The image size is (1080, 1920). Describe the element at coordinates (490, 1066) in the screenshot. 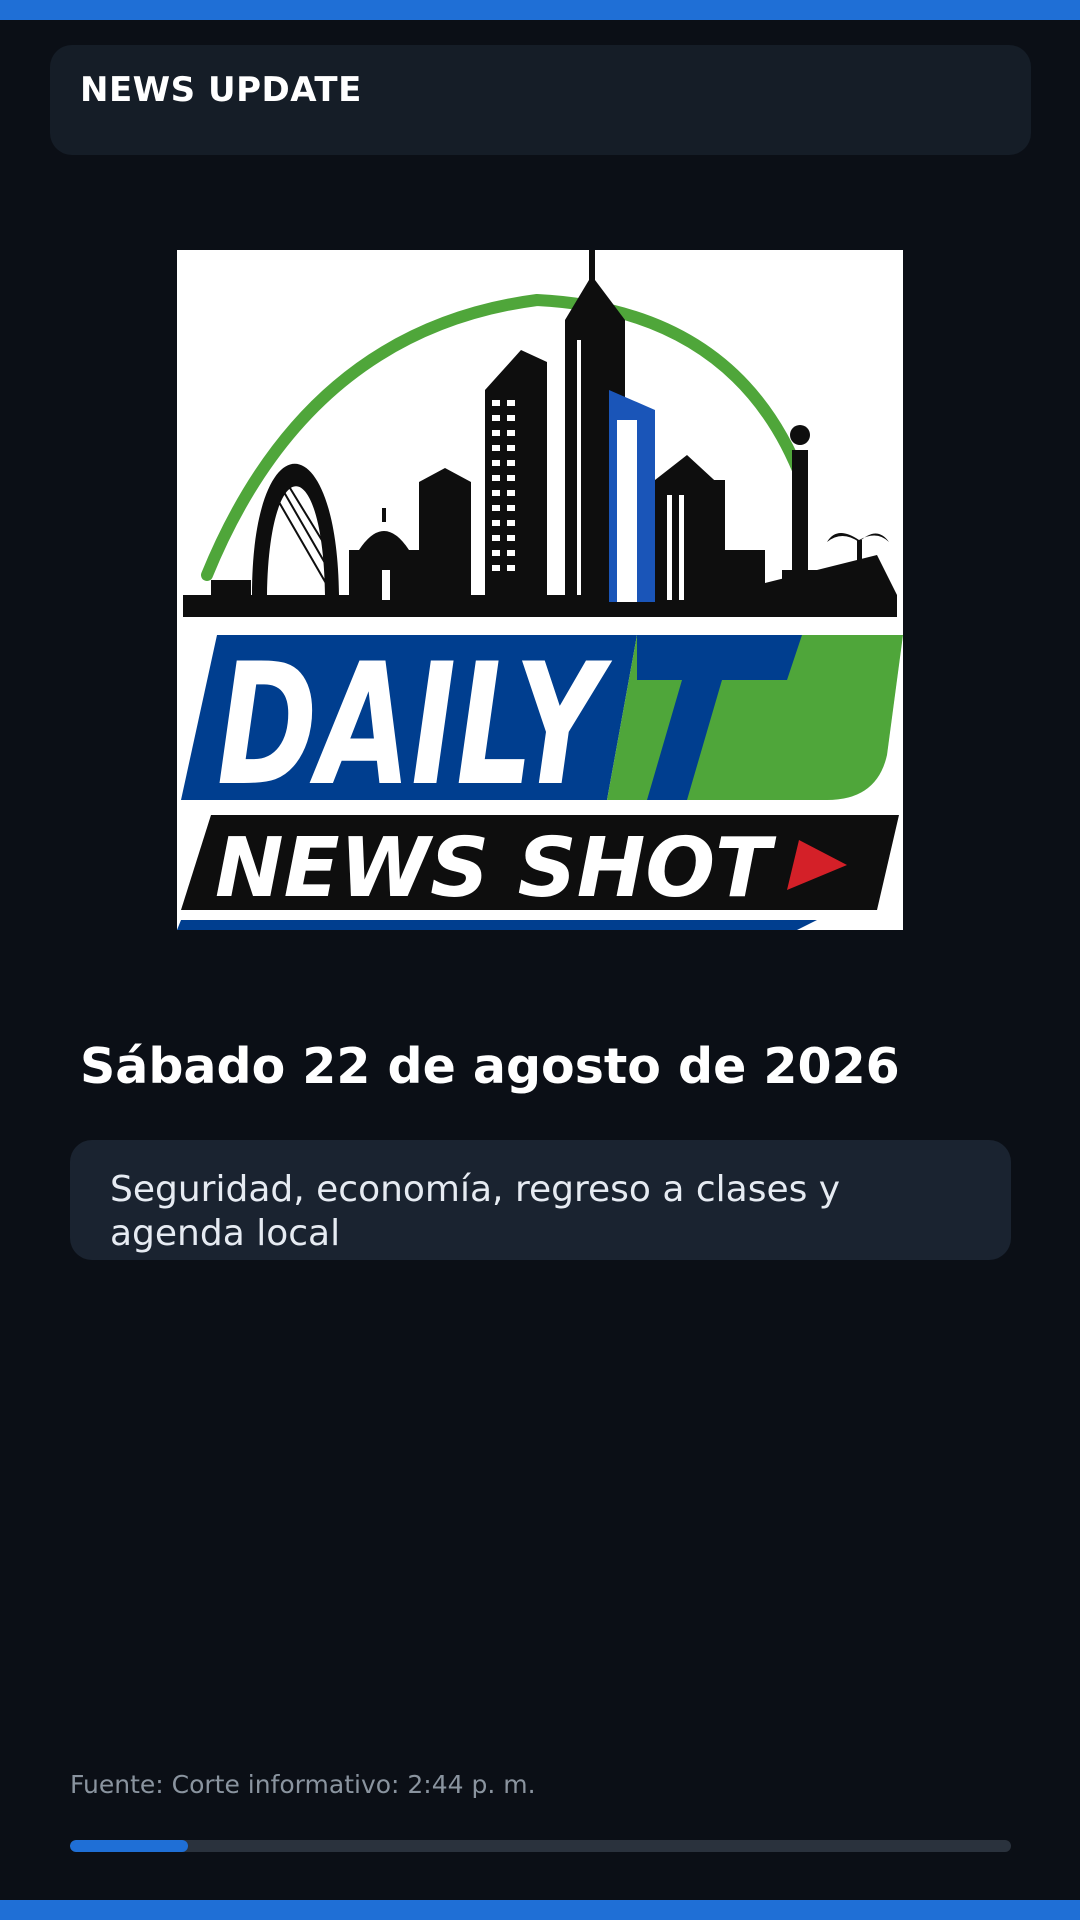

I see `date-heading: Sábado 22 de agosto de 2026` at that location.